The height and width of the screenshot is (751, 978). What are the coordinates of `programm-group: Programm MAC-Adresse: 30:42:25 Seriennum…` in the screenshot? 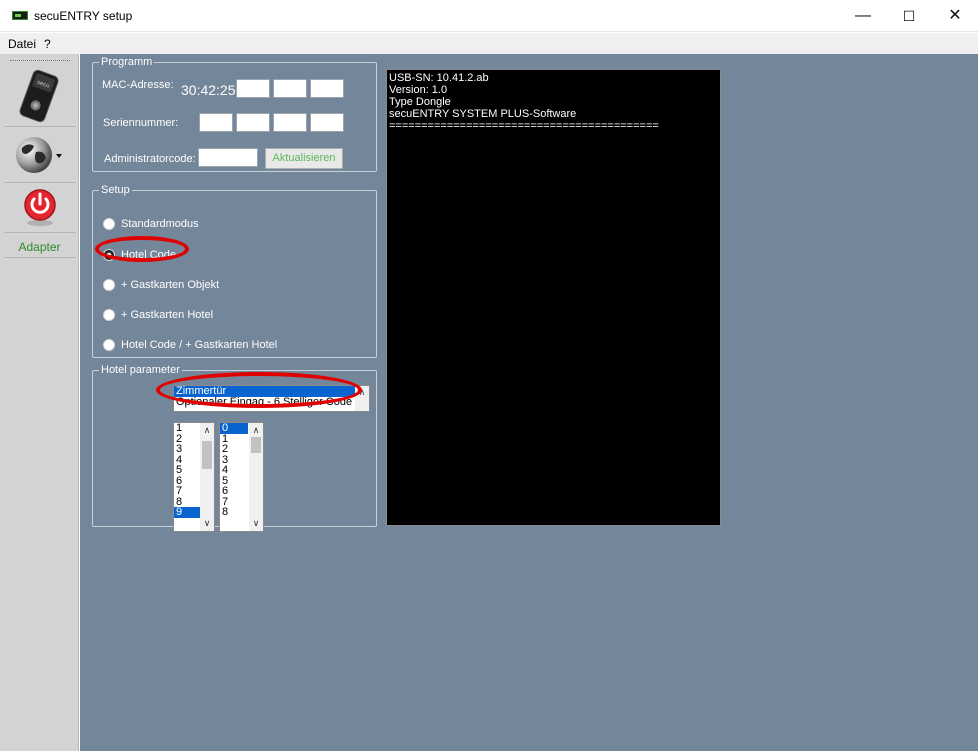 It's located at (234, 114).